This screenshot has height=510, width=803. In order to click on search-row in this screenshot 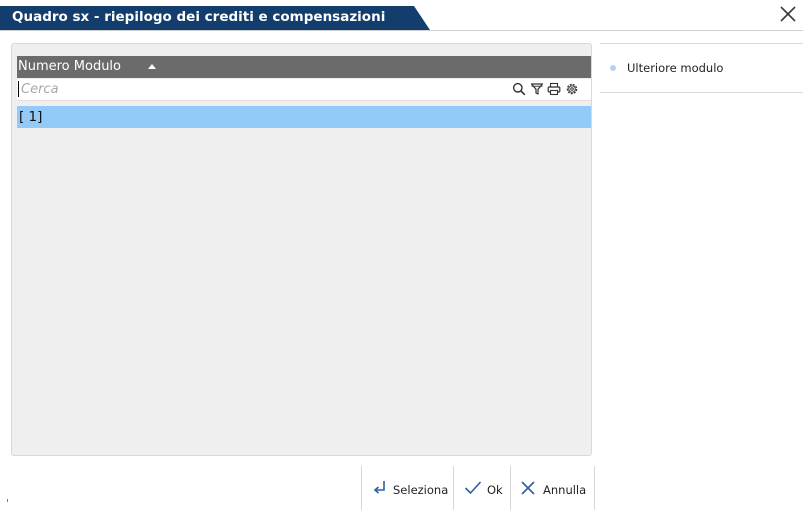, I will do `click(304, 90)`.